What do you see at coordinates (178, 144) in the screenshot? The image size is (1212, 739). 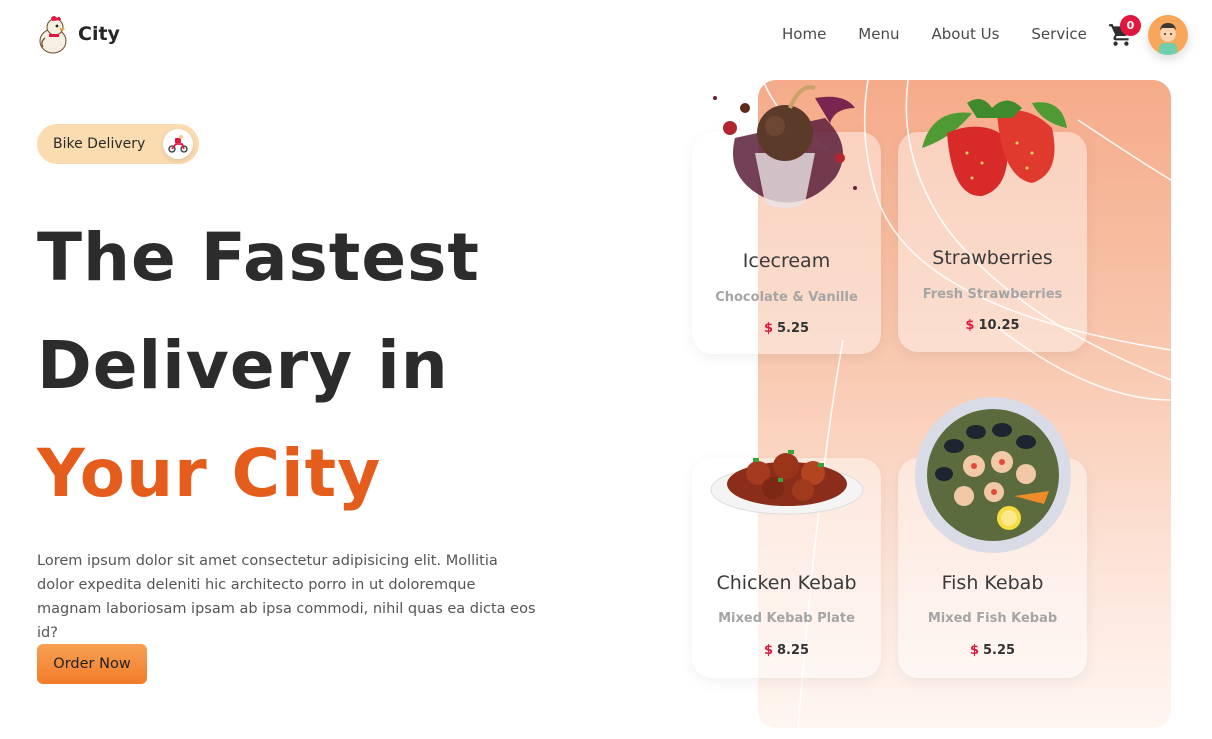 I see `scooter-icon` at bounding box center [178, 144].